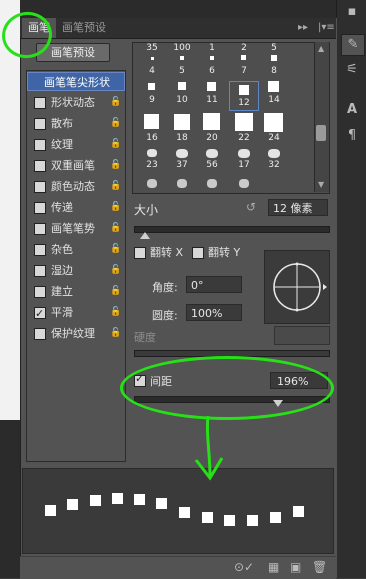  Describe the element at coordinates (303, 28) in the screenshot. I see `collapse-icon: ▸▸` at that location.